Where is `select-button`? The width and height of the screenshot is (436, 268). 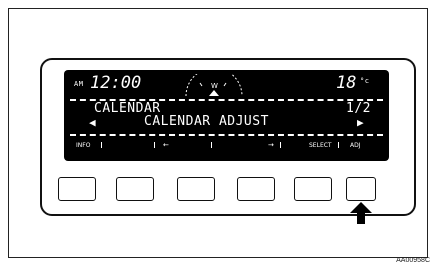 select-button is located at coordinates (313, 189).